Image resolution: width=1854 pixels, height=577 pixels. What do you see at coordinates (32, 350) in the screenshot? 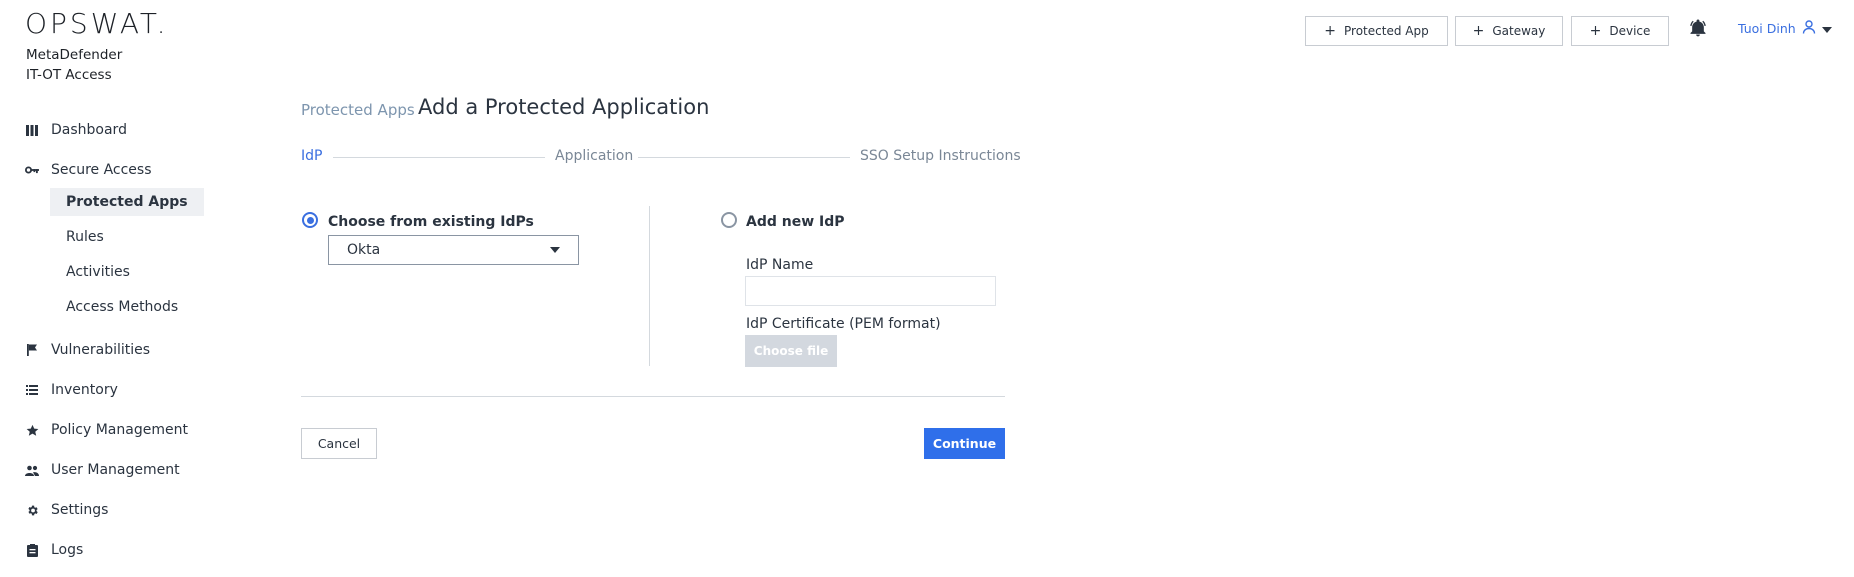
I see `flag-icon` at bounding box center [32, 350].